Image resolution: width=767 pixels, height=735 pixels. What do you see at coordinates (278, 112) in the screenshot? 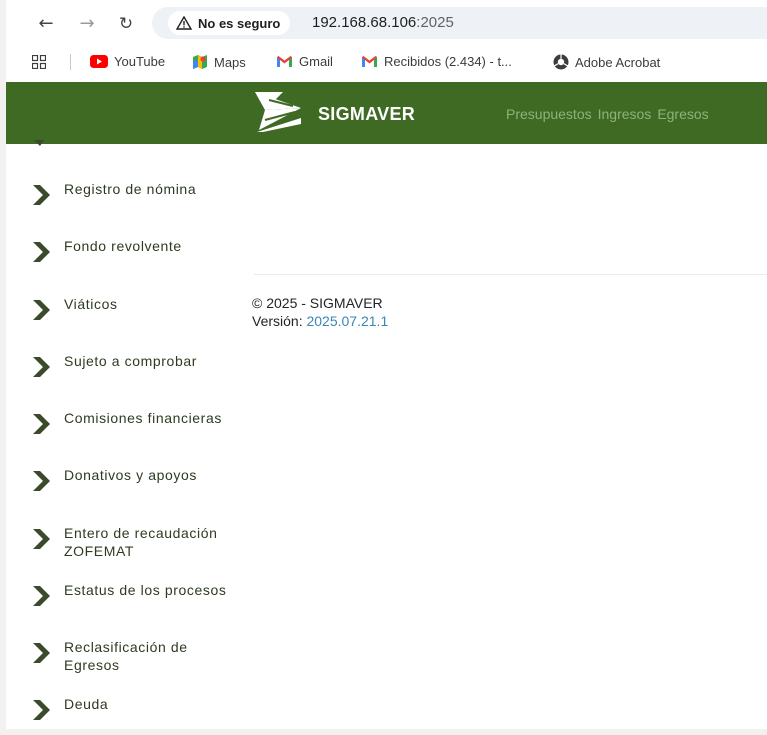
I see `sigmaver-logo-icon` at bounding box center [278, 112].